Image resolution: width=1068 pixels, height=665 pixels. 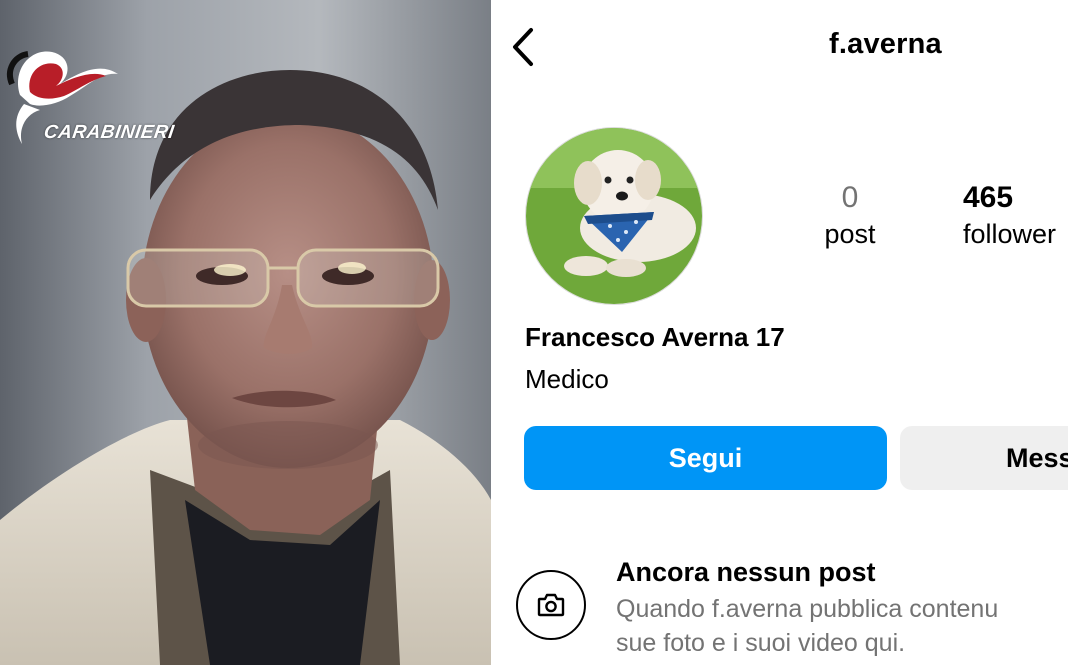 What do you see at coordinates (984, 458) in the screenshot?
I see `message-button: Mess` at bounding box center [984, 458].